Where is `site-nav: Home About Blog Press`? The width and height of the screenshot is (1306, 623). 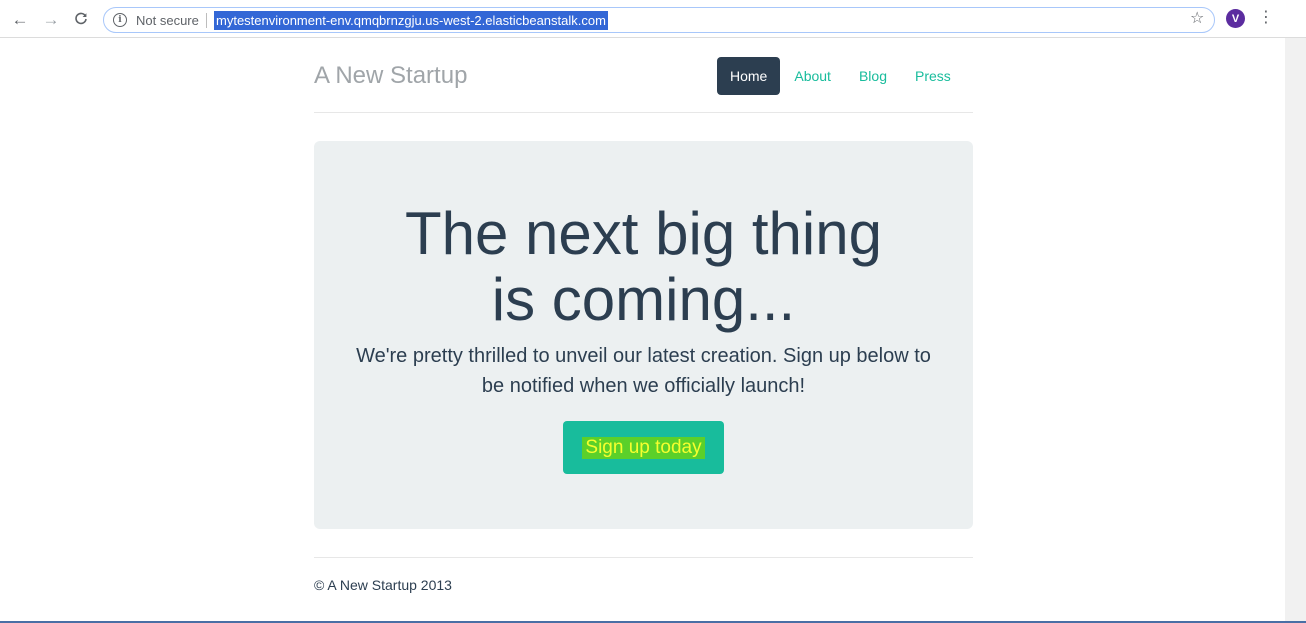
site-nav: Home About Blog Press is located at coordinates (841, 76).